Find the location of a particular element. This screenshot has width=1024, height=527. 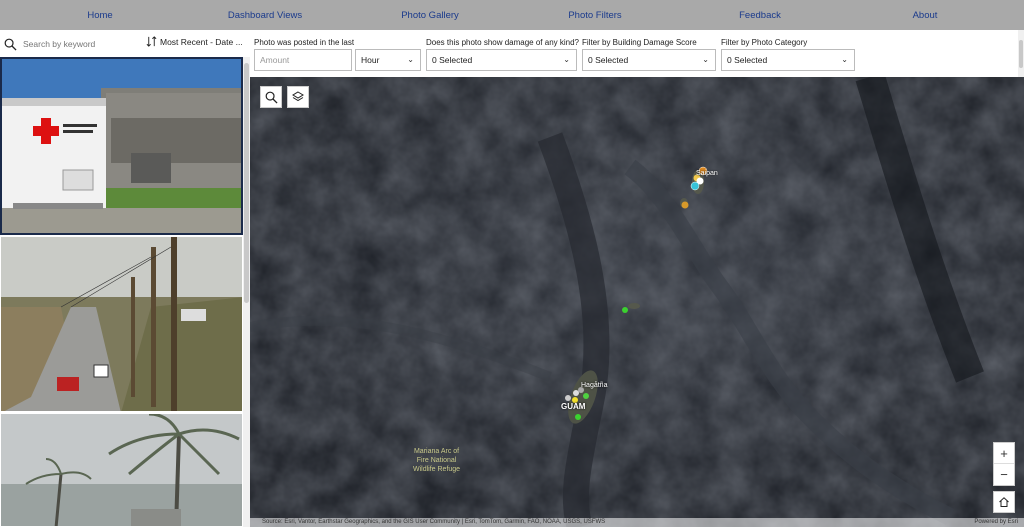

damage-select: 0 Selected ⌄ is located at coordinates (501, 60).